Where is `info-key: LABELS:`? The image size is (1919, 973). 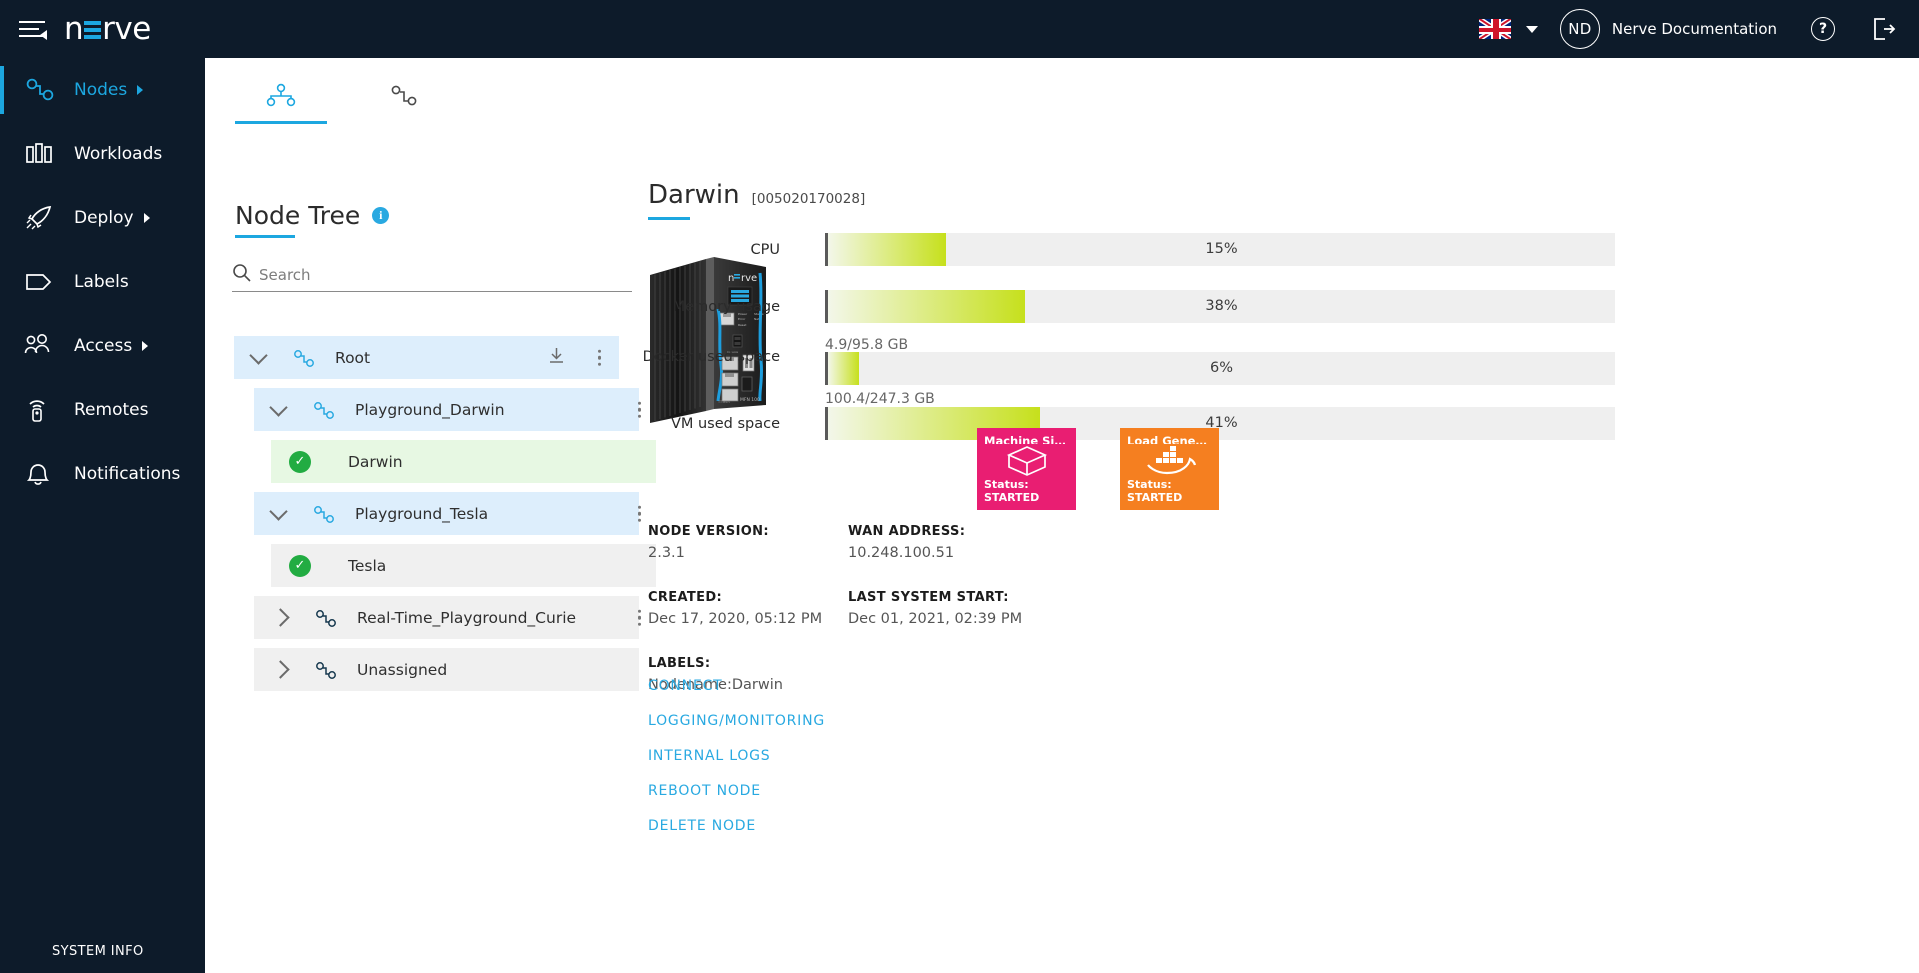
info-key: LABELS: is located at coordinates (679, 663).